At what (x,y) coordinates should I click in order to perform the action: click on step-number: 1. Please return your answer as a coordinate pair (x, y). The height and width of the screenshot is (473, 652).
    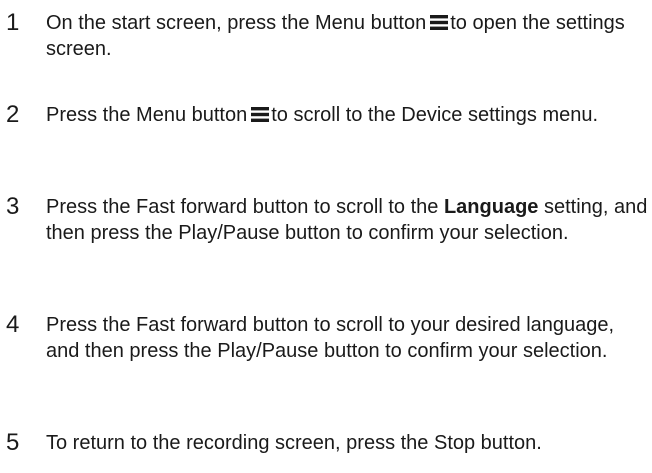
    Looking at the image, I should click on (13, 22).